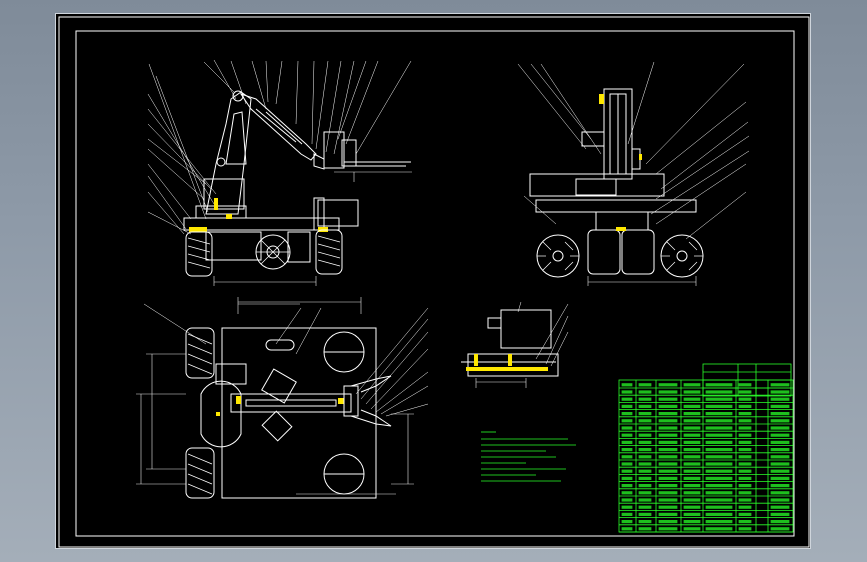 This screenshot has height=562, width=867. What do you see at coordinates (329, 252) in the screenshot?
I see `side-wheel-right` at bounding box center [329, 252].